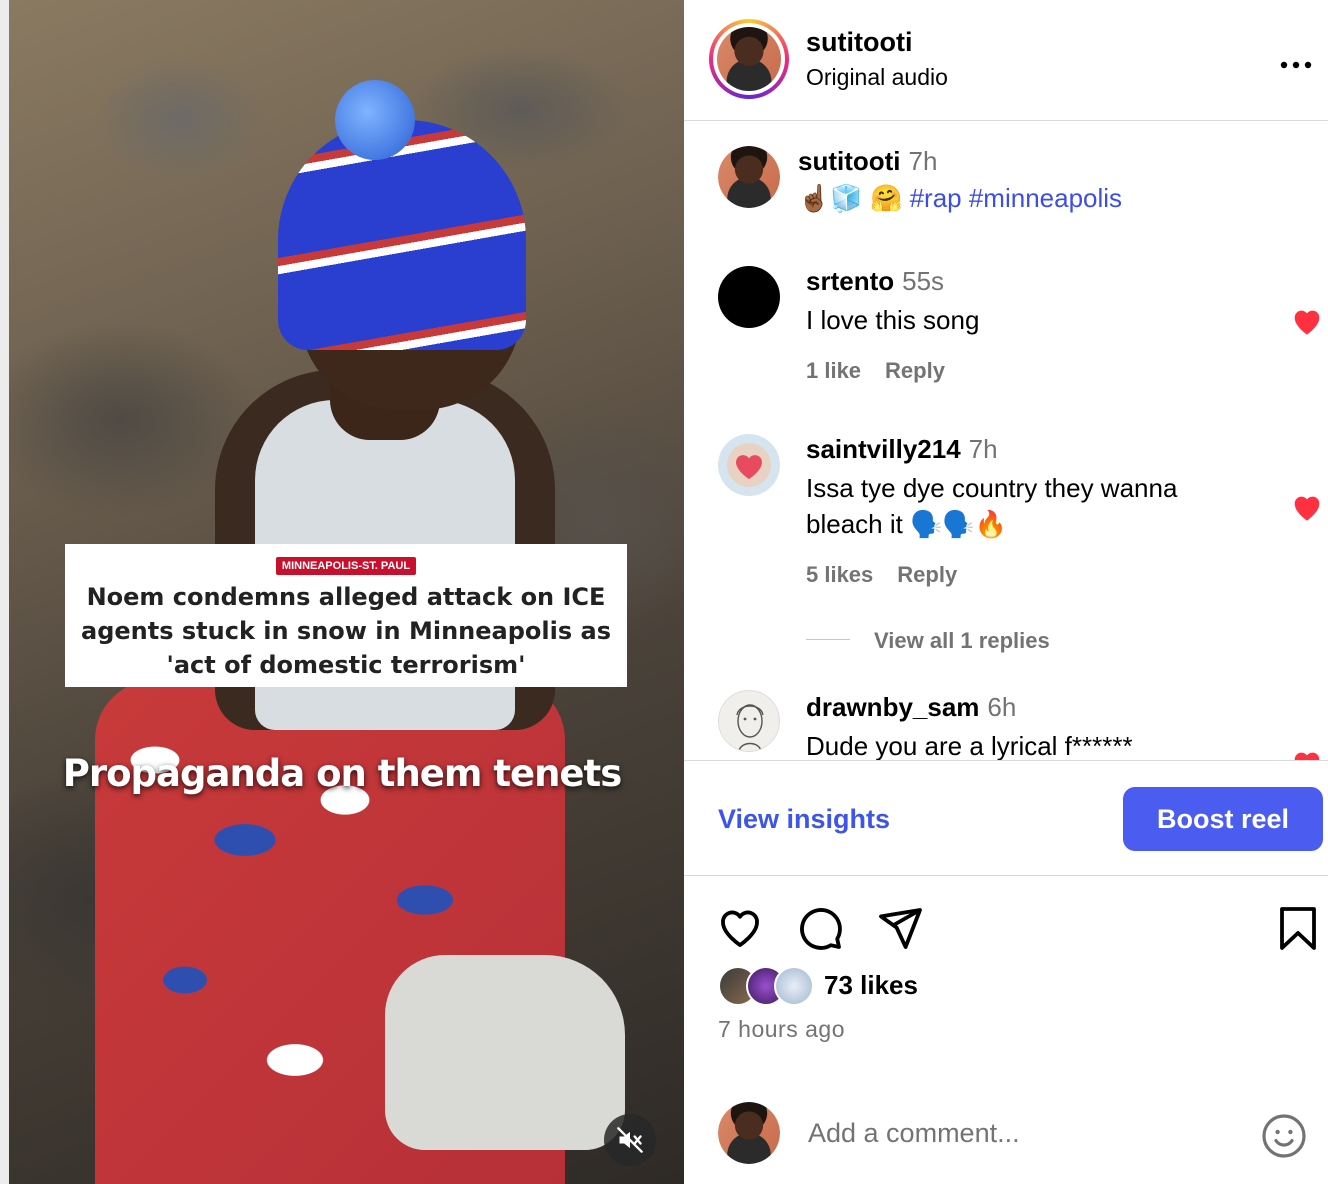  What do you see at coordinates (1284, 1136) in the screenshot?
I see `smiley-icon` at bounding box center [1284, 1136].